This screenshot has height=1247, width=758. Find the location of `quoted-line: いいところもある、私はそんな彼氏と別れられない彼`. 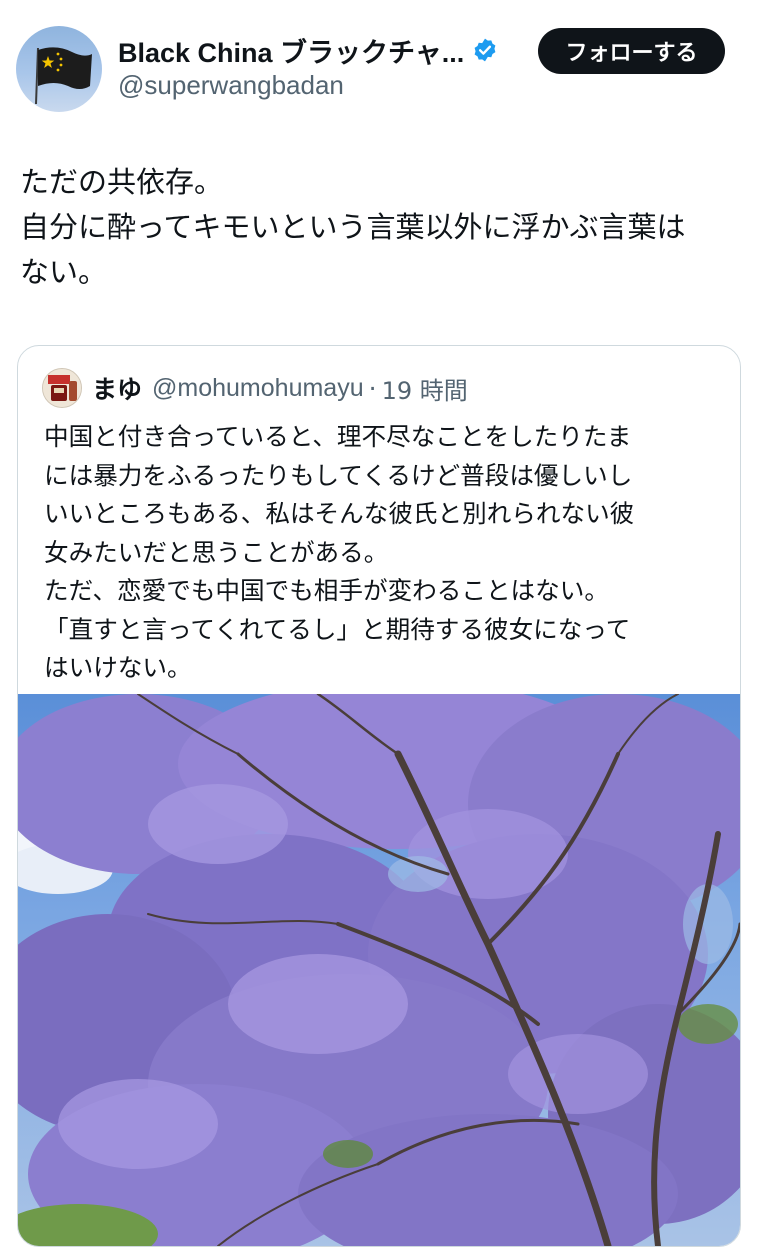

quoted-line: いいところもある、私はそんな彼氏と別れられない彼 is located at coordinates (339, 513).